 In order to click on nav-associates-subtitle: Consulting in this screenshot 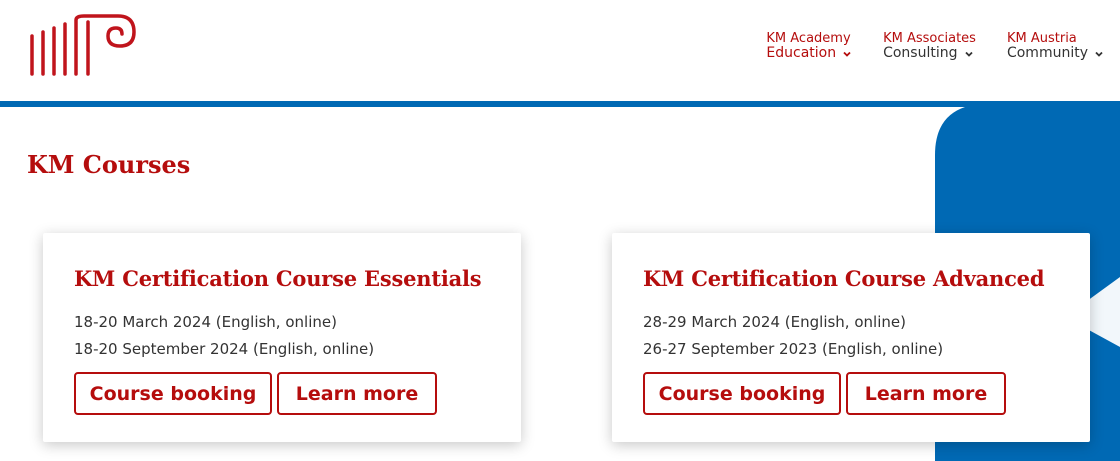, I will do `click(929, 53)`.